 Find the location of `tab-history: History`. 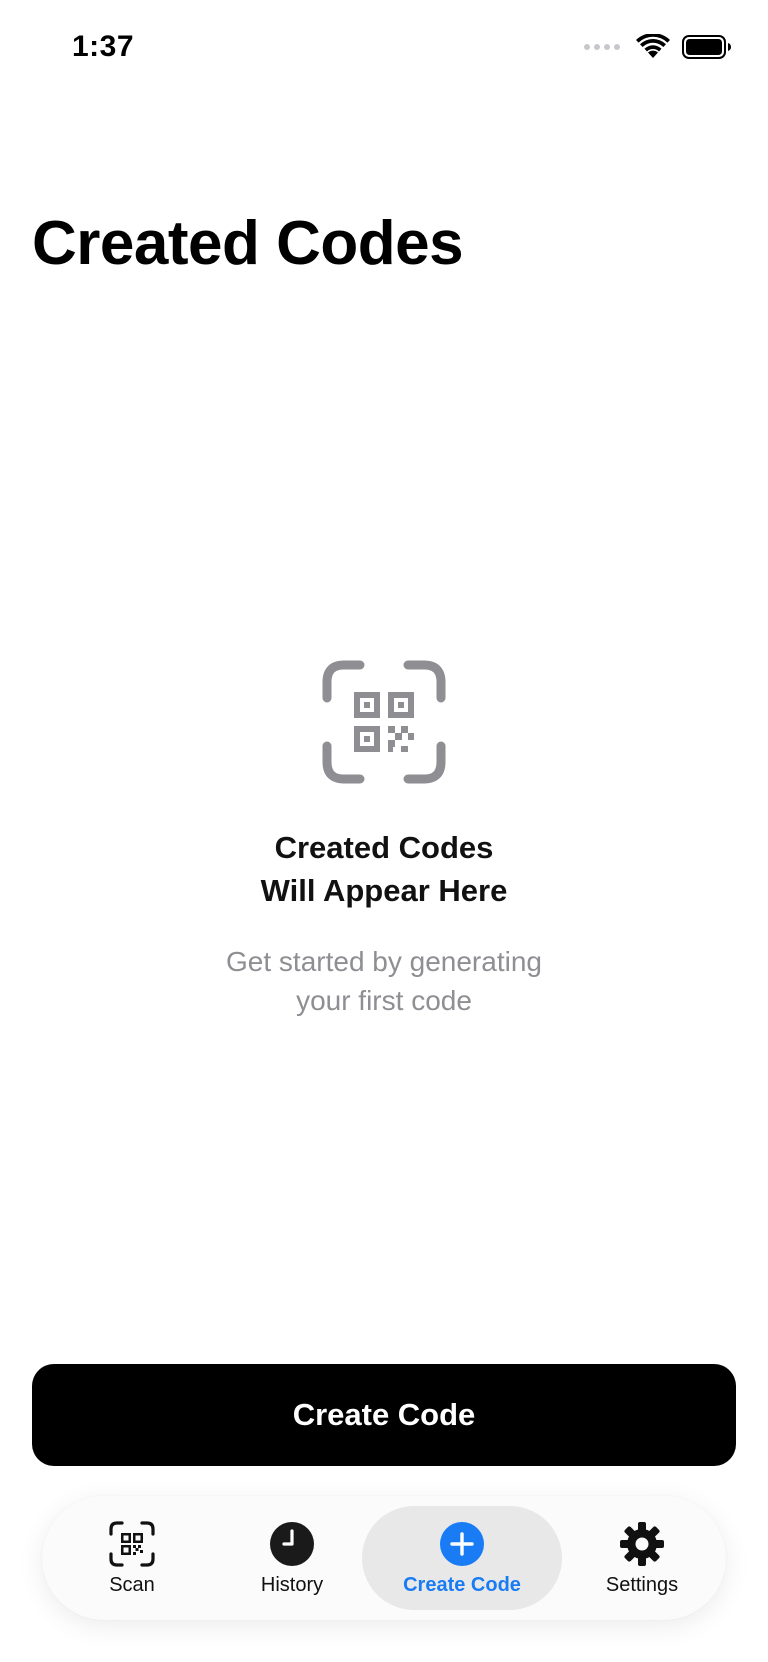

tab-history: History is located at coordinates (292, 1558).